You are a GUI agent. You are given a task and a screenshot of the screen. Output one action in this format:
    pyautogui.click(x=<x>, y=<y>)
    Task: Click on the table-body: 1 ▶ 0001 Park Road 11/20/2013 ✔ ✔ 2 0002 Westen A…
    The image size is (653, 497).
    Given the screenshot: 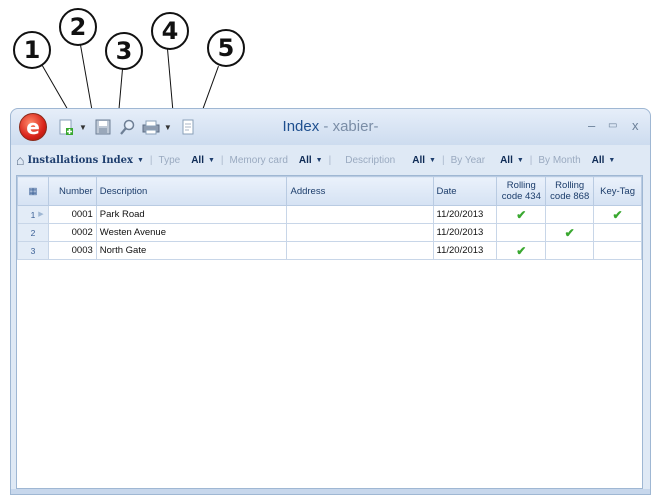 What is the action you would take?
    pyautogui.click(x=329, y=232)
    